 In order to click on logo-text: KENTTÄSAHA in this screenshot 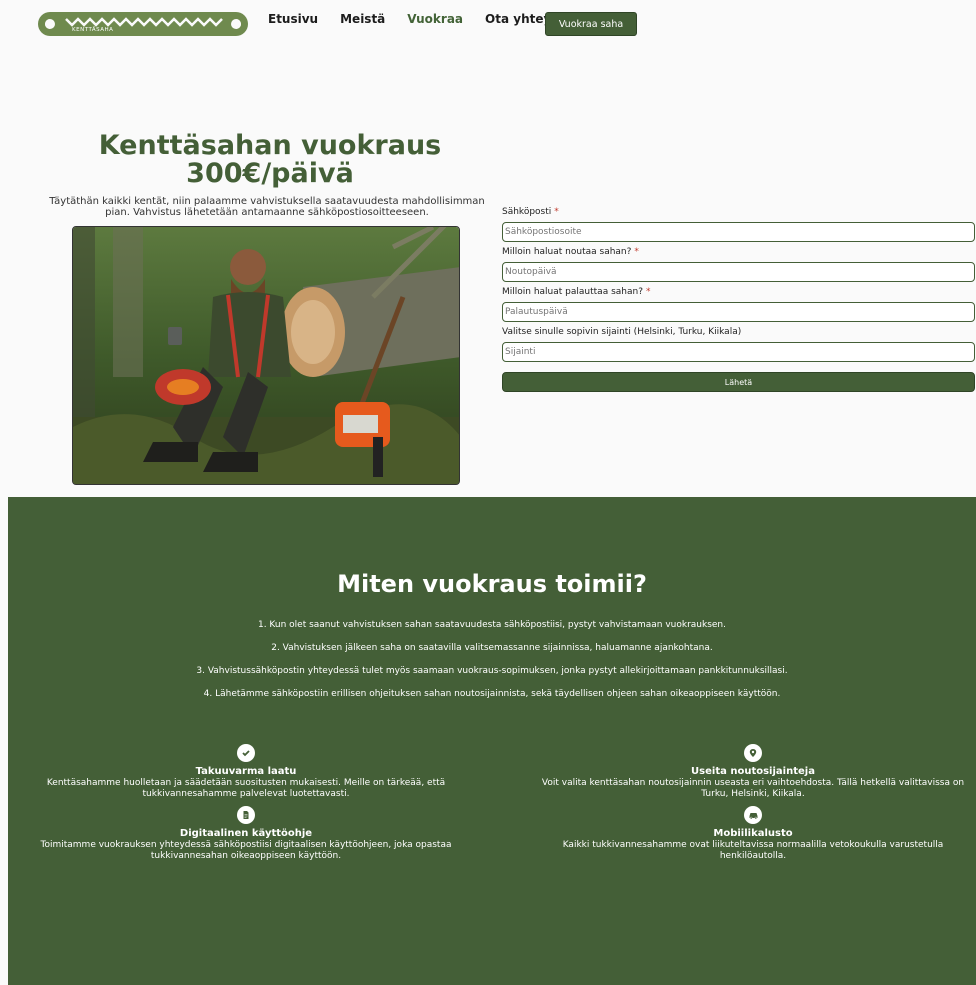, I will do `click(93, 30)`.